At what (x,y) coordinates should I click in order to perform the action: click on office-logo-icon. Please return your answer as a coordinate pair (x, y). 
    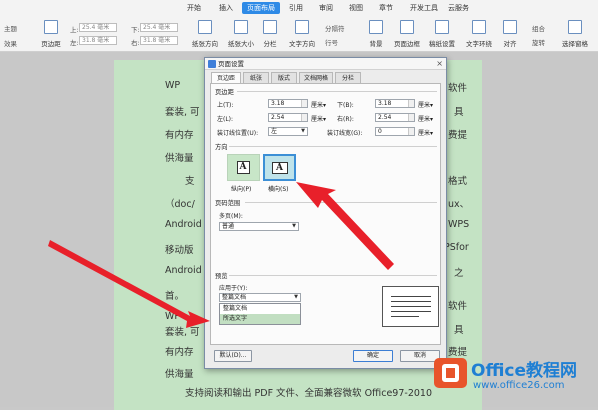
    Looking at the image, I should click on (450, 373).